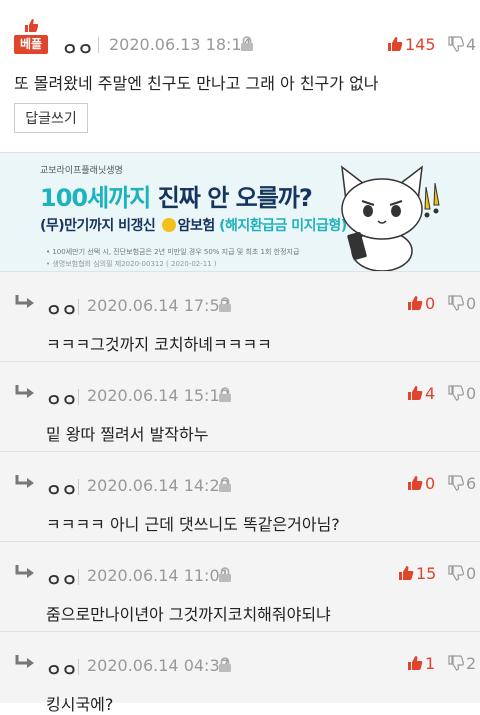  I want to click on ad-company: 교보라이프플래닛생명, so click(81, 171).